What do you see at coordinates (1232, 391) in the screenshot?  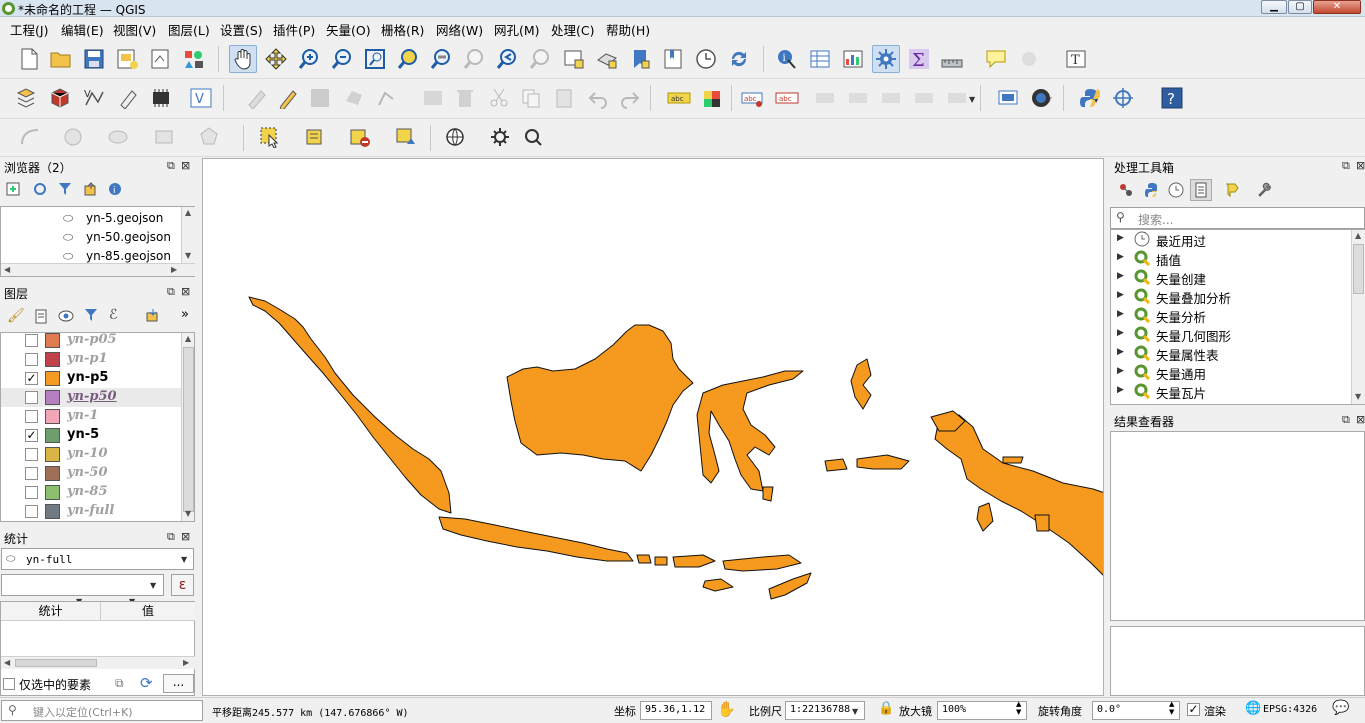 I see `toolbox-item-vector-tiles: ▶ 矢量瓦片` at bounding box center [1232, 391].